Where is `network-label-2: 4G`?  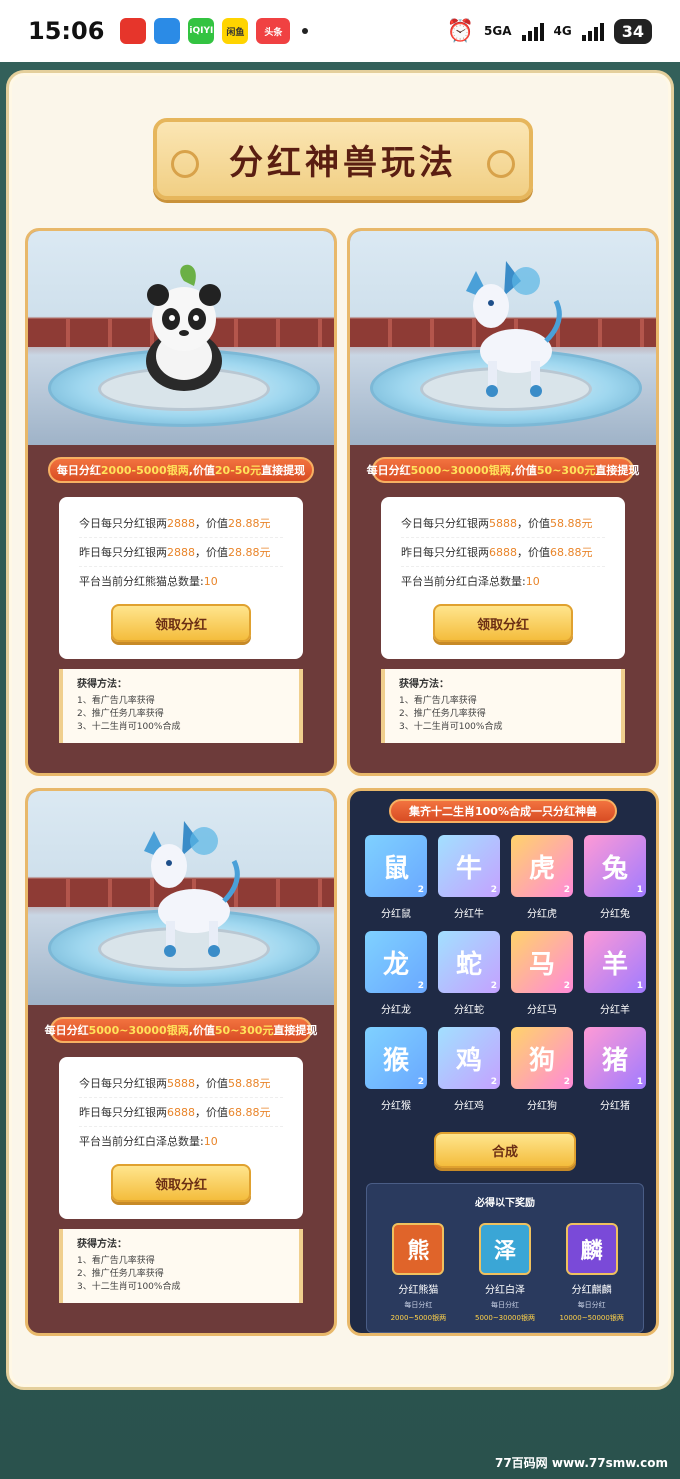 network-label-2: 4G is located at coordinates (562, 31).